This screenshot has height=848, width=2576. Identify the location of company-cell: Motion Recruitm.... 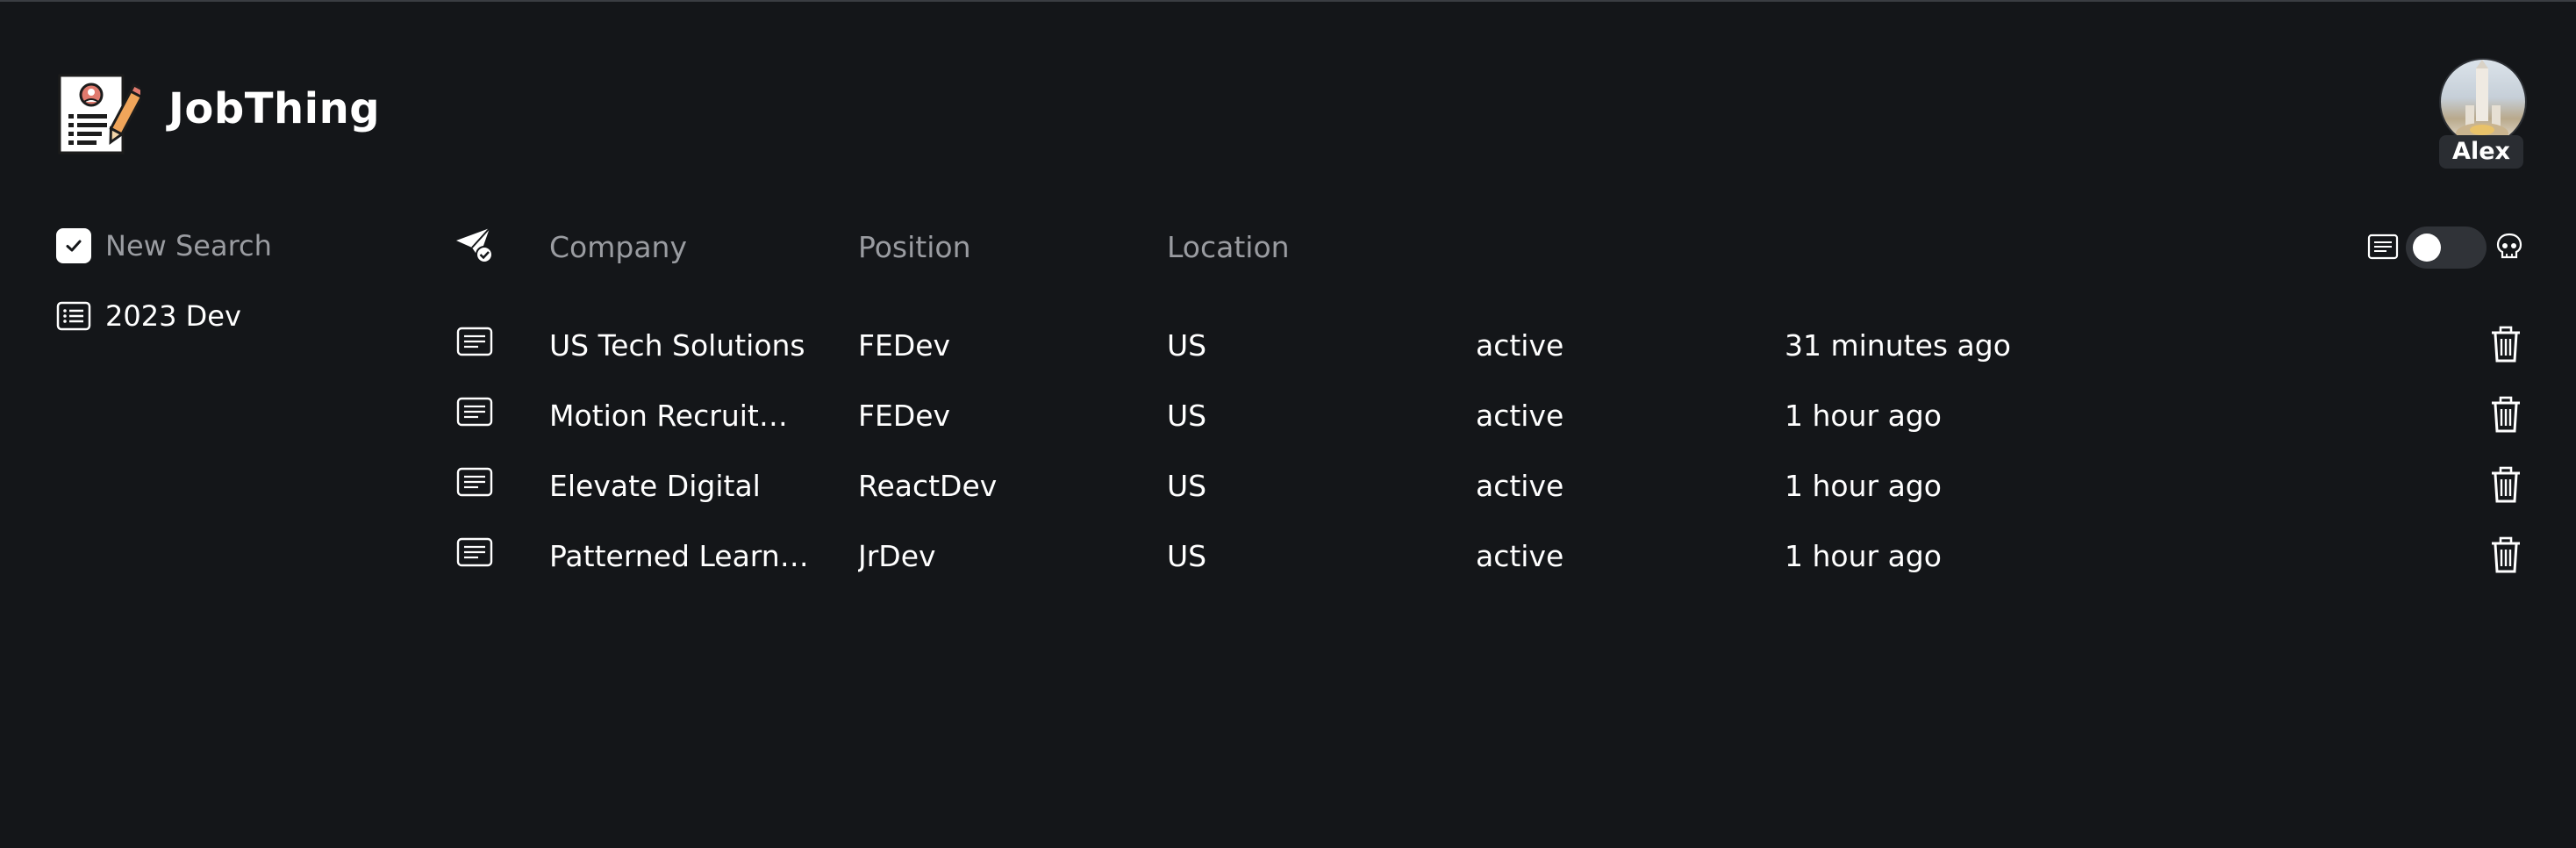
(680, 416).